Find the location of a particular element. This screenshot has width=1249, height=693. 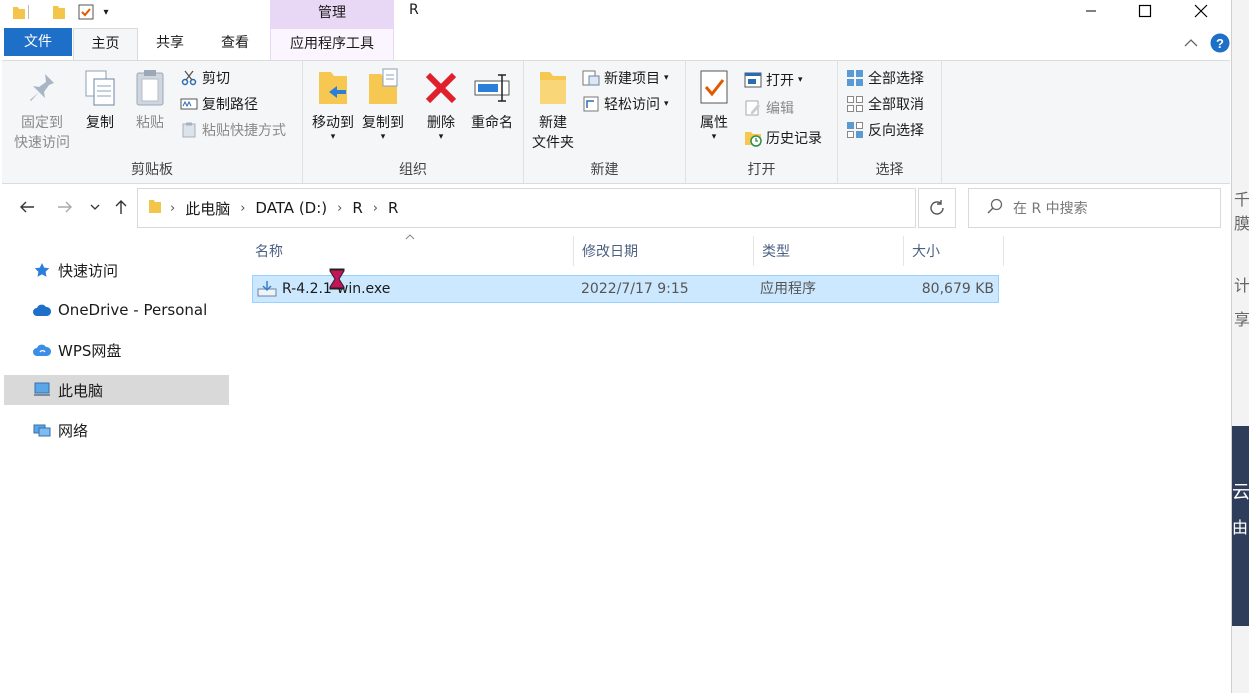

paste-button: 粘贴 is located at coordinates (150, 100).